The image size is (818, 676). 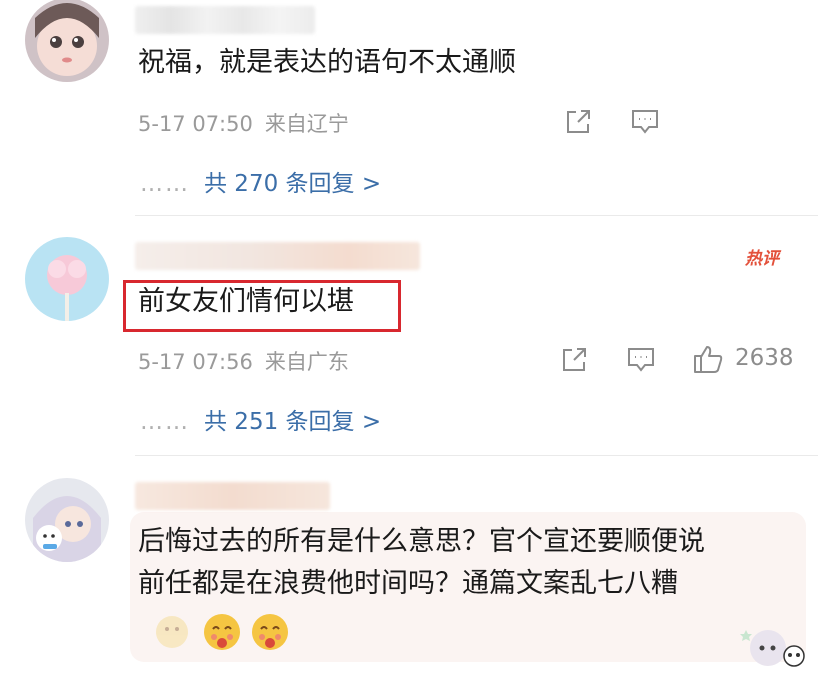 I want to click on replies-count-label: 共 270 条回复 >, so click(x=293, y=184).